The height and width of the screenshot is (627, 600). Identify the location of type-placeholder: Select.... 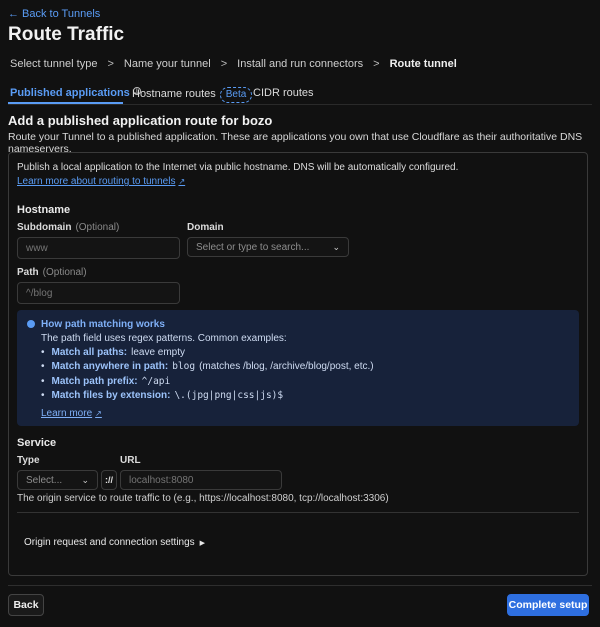
(44, 480).